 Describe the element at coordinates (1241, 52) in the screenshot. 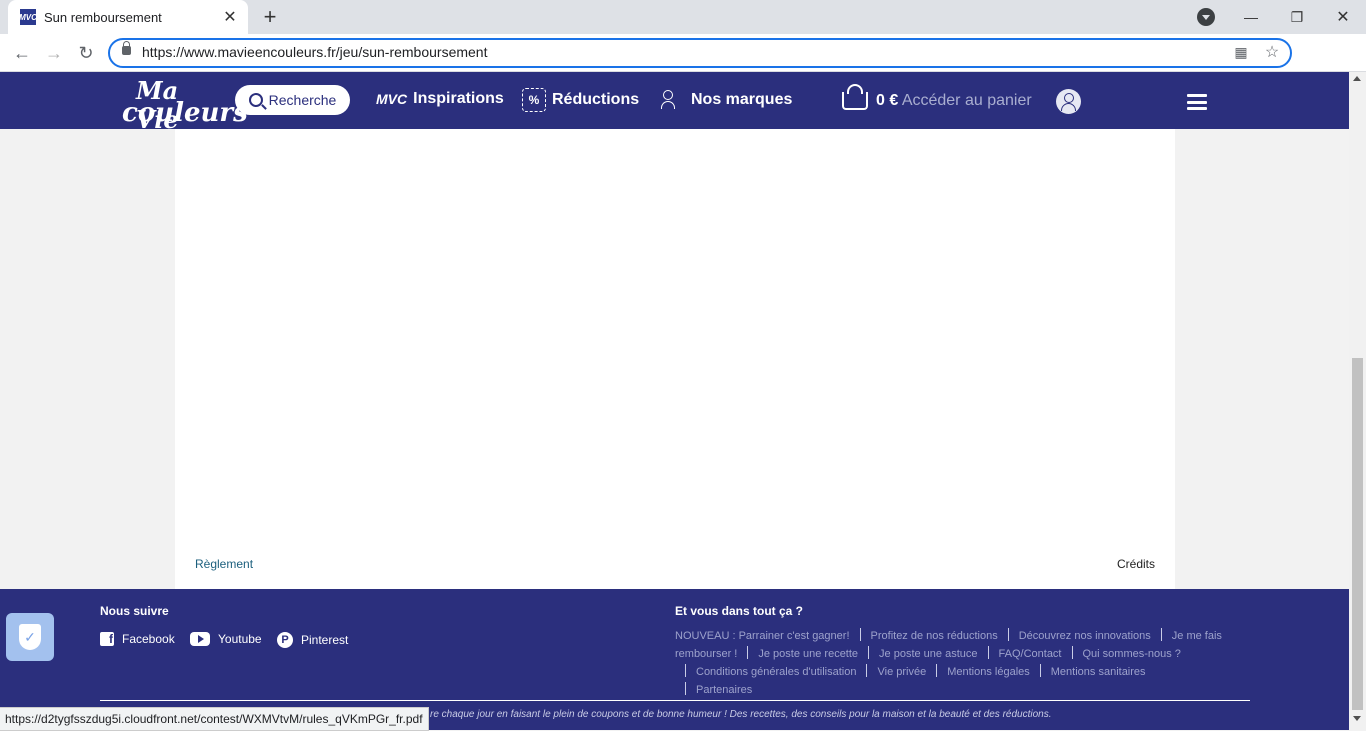

I see `qr-code-icon: ▦` at that location.